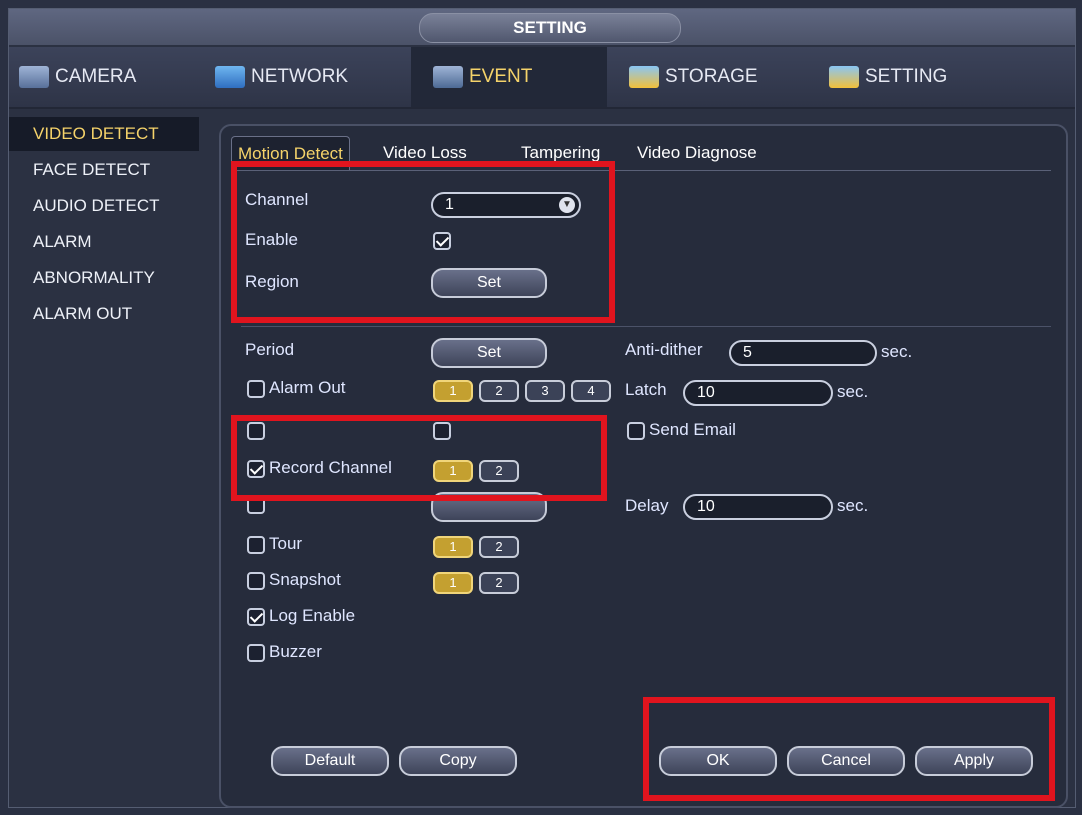 This screenshot has width=1082, height=815. Describe the element at coordinates (448, 77) in the screenshot. I see `event-icon` at that location.